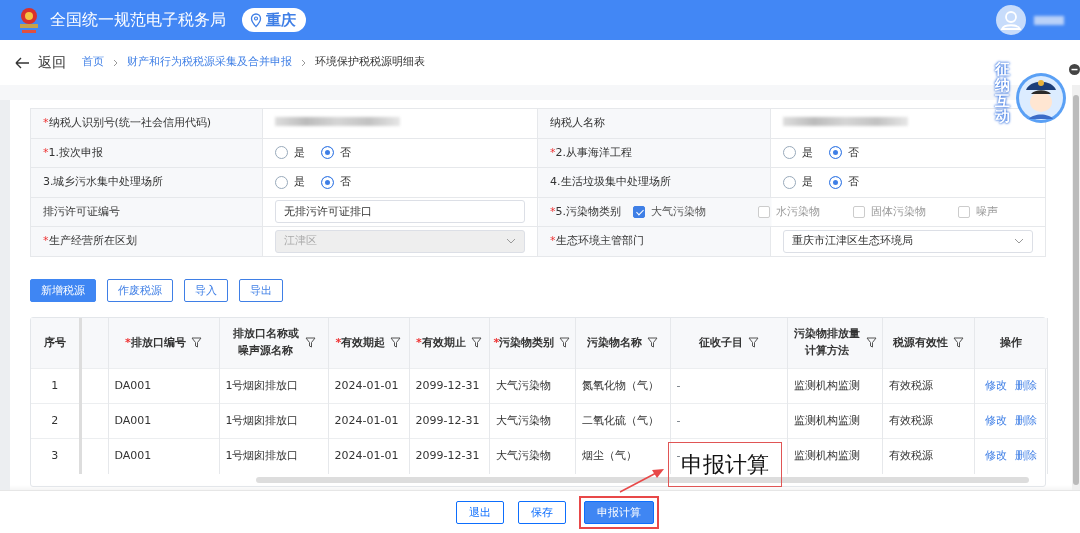 Image resolution: width=1080 pixels, height=533 pixels. Describe the element at coordinates (54, 342) in the screenshot. I see `column-header: 序号` at that location.